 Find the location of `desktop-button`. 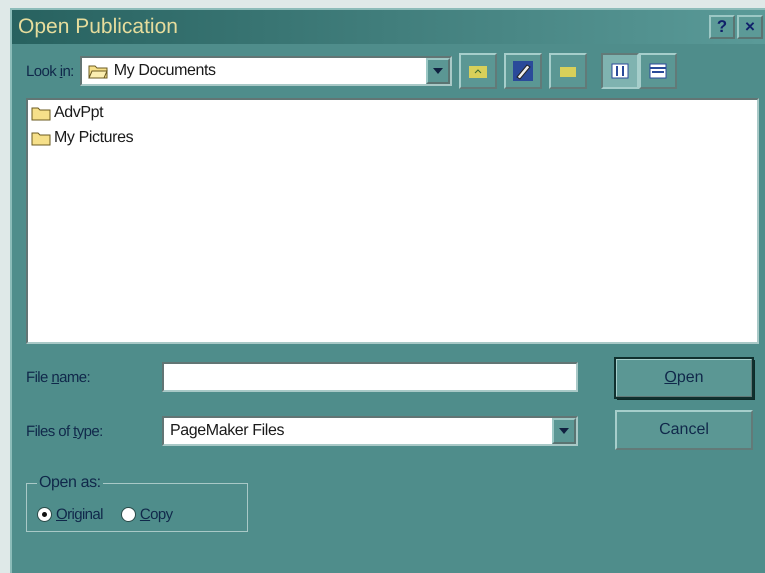

desktop-button is located at coordinates (523, 71).